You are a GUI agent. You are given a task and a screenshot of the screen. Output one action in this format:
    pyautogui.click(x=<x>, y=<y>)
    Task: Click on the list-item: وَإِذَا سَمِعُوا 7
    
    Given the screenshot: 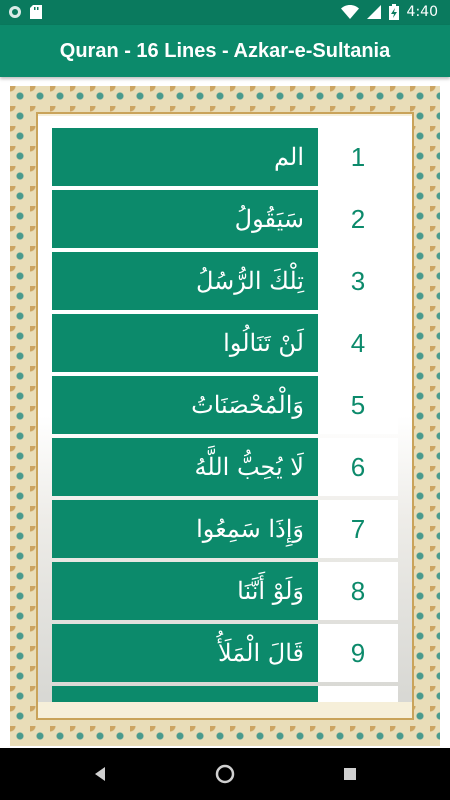 What is the action you would take?
    pyautogui.click(x=225, y=529)
    